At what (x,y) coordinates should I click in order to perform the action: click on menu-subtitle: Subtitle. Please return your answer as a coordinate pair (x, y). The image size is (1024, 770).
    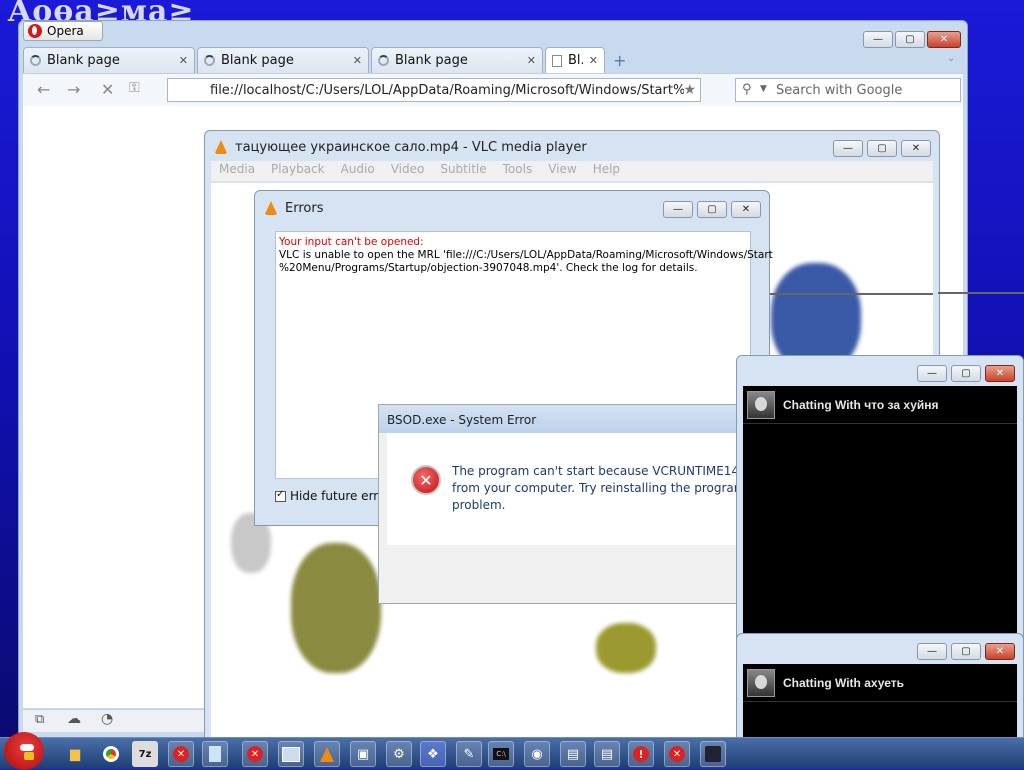
    Looking at the image, I should click on (463, 171).